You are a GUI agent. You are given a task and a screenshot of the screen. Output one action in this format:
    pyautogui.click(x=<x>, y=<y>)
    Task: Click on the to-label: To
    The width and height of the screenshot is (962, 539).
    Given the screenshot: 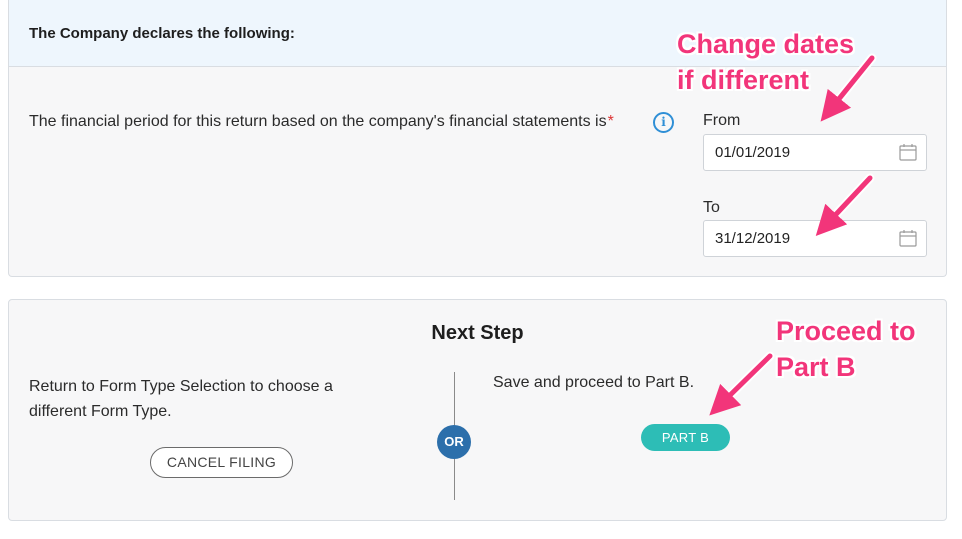 What is the action you would take?
    pyautogui.click(x=711, y=207)
    